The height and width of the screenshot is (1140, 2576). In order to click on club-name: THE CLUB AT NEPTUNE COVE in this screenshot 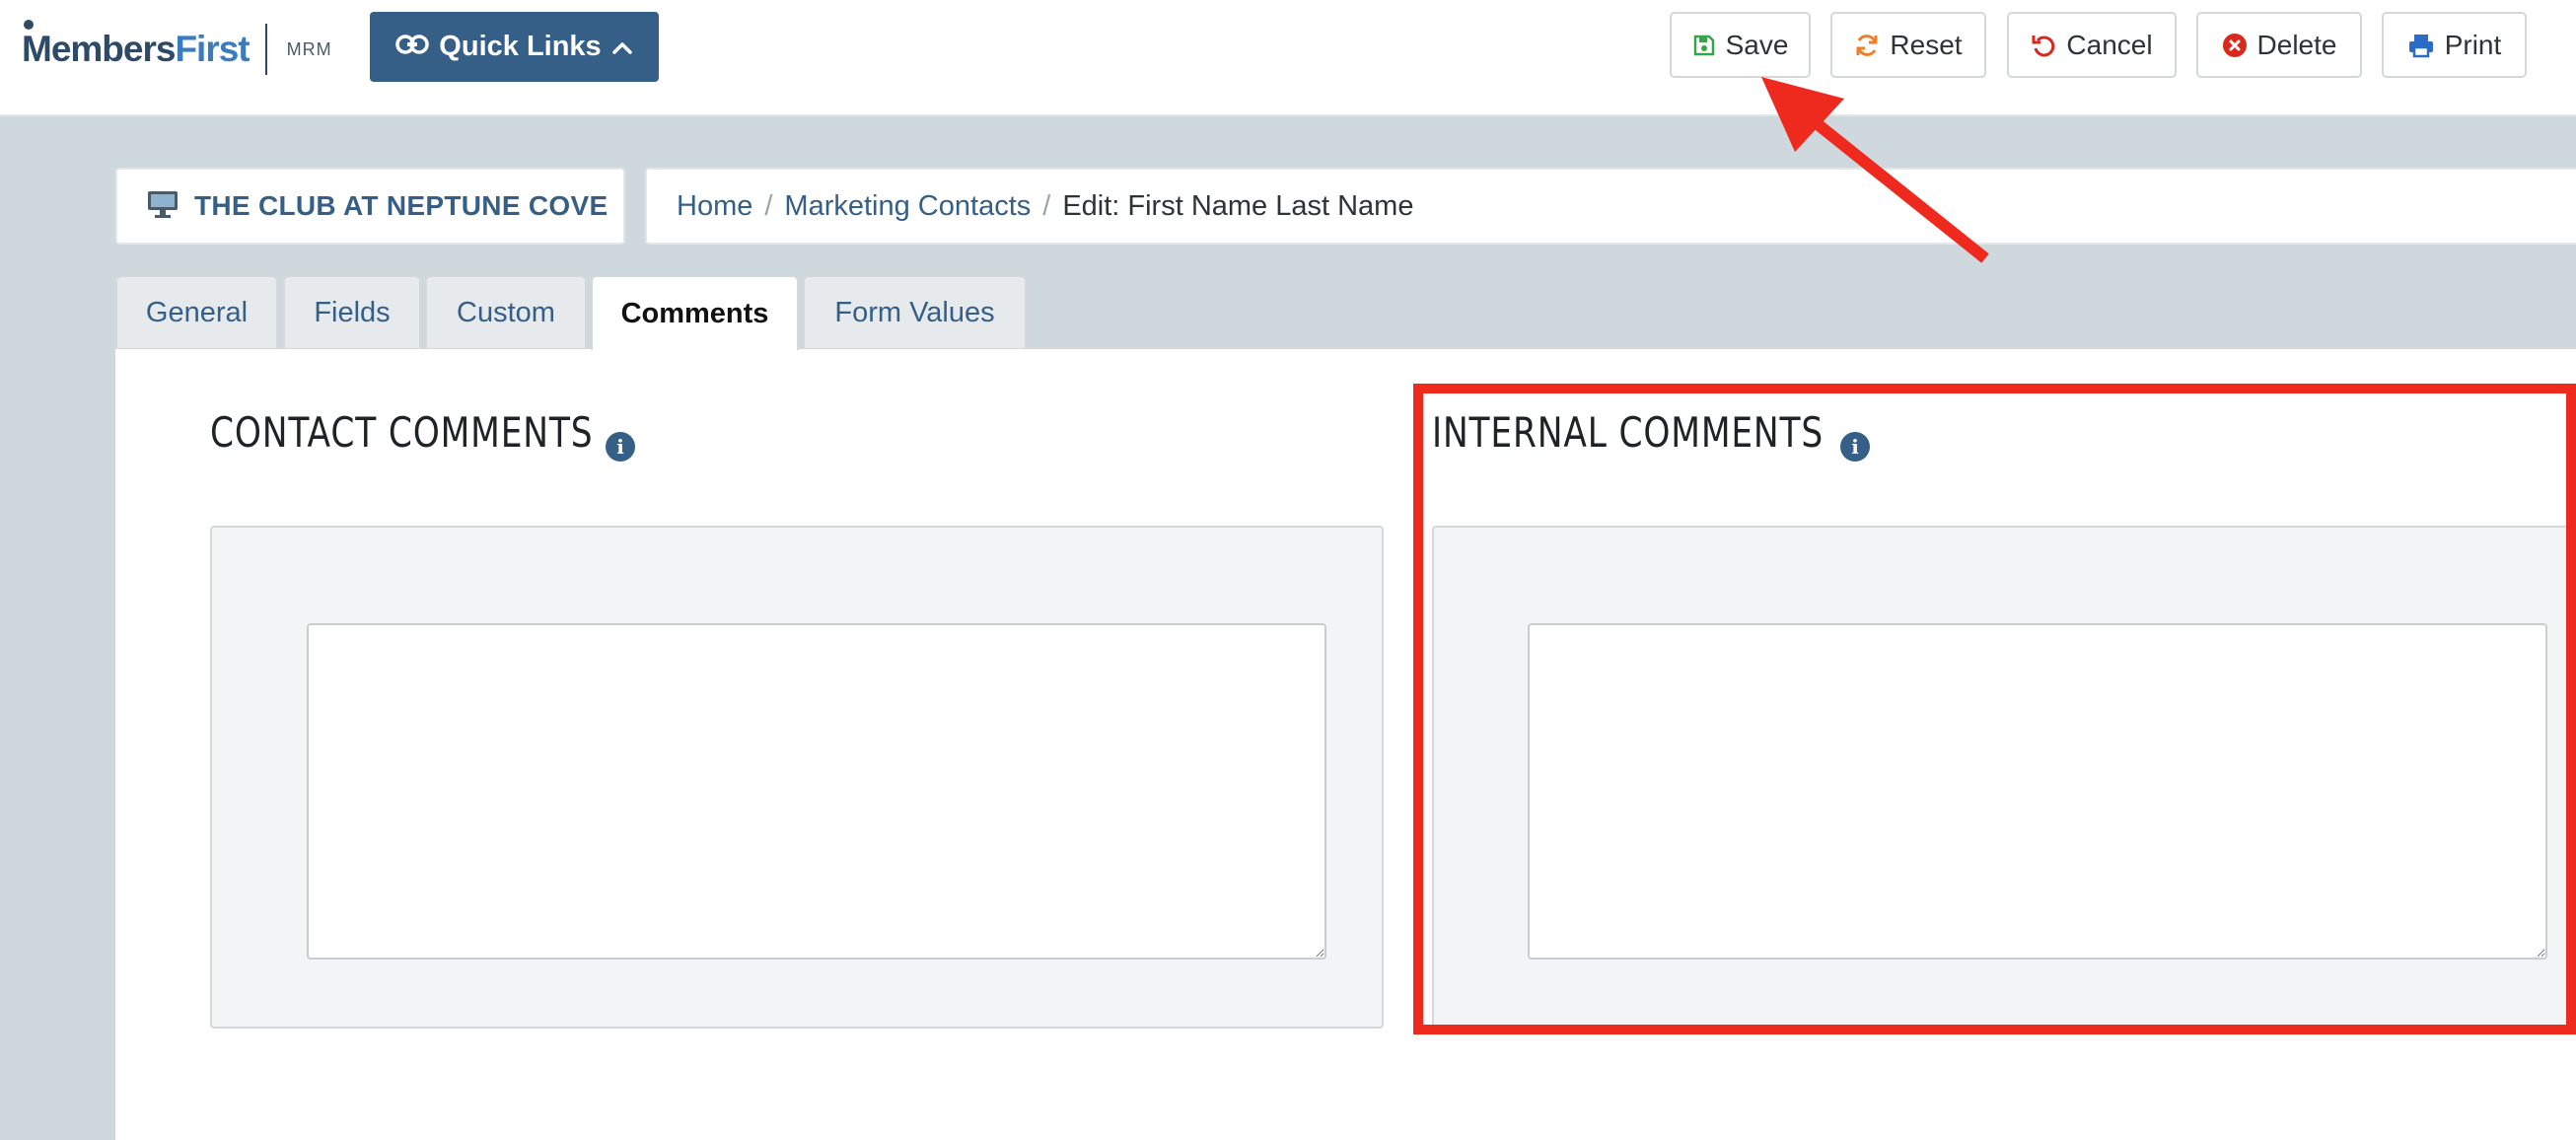, I will do `click(401, 205)`.